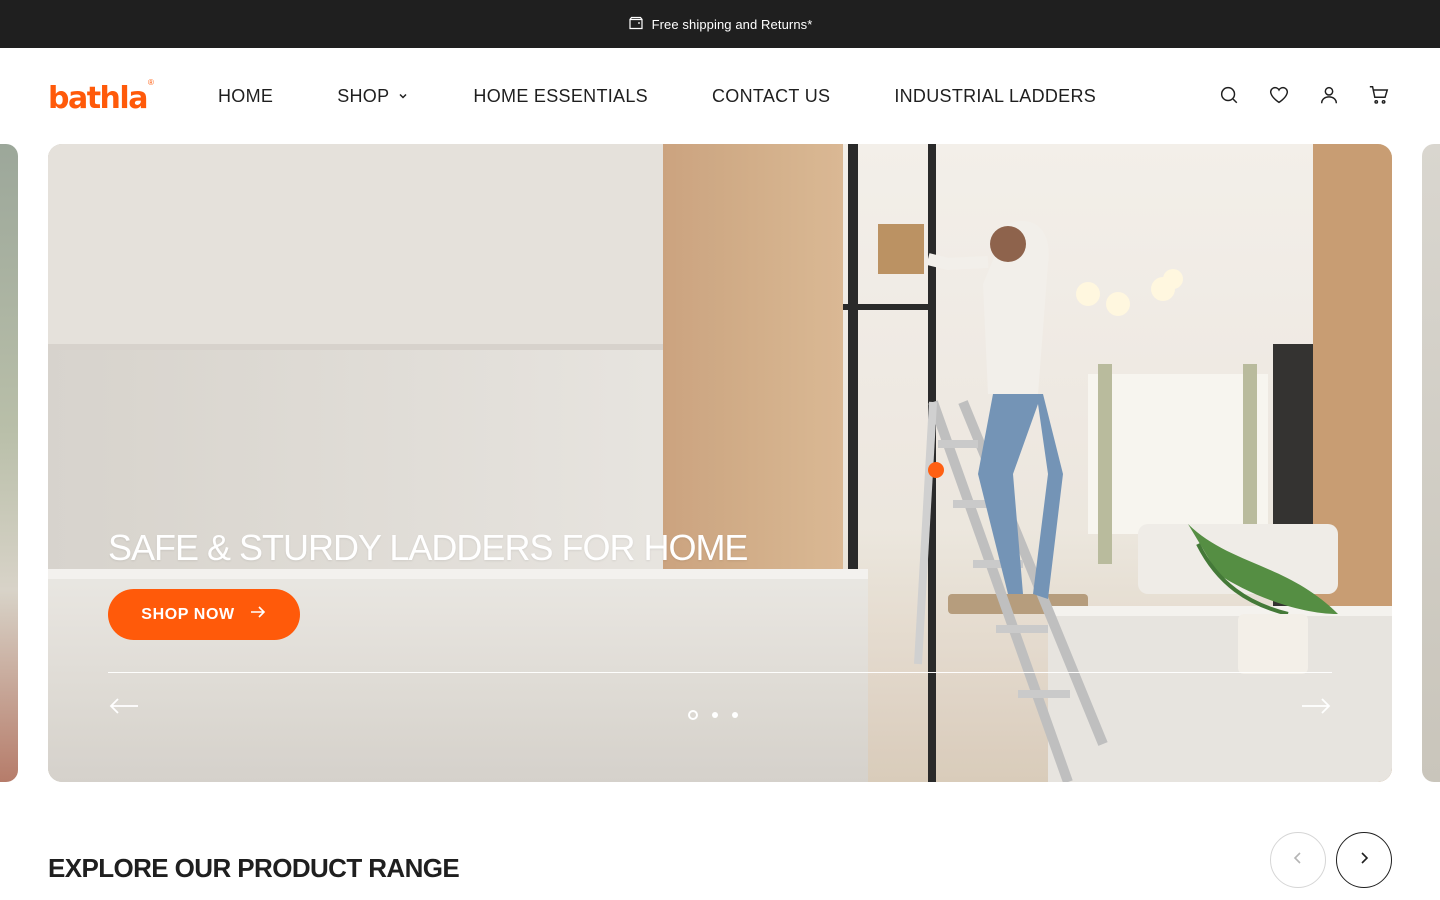 This screenshot has height=900, width=1440. I want to click on nav-label: INDUSTRIAL LADDERS, so click(995, 95).